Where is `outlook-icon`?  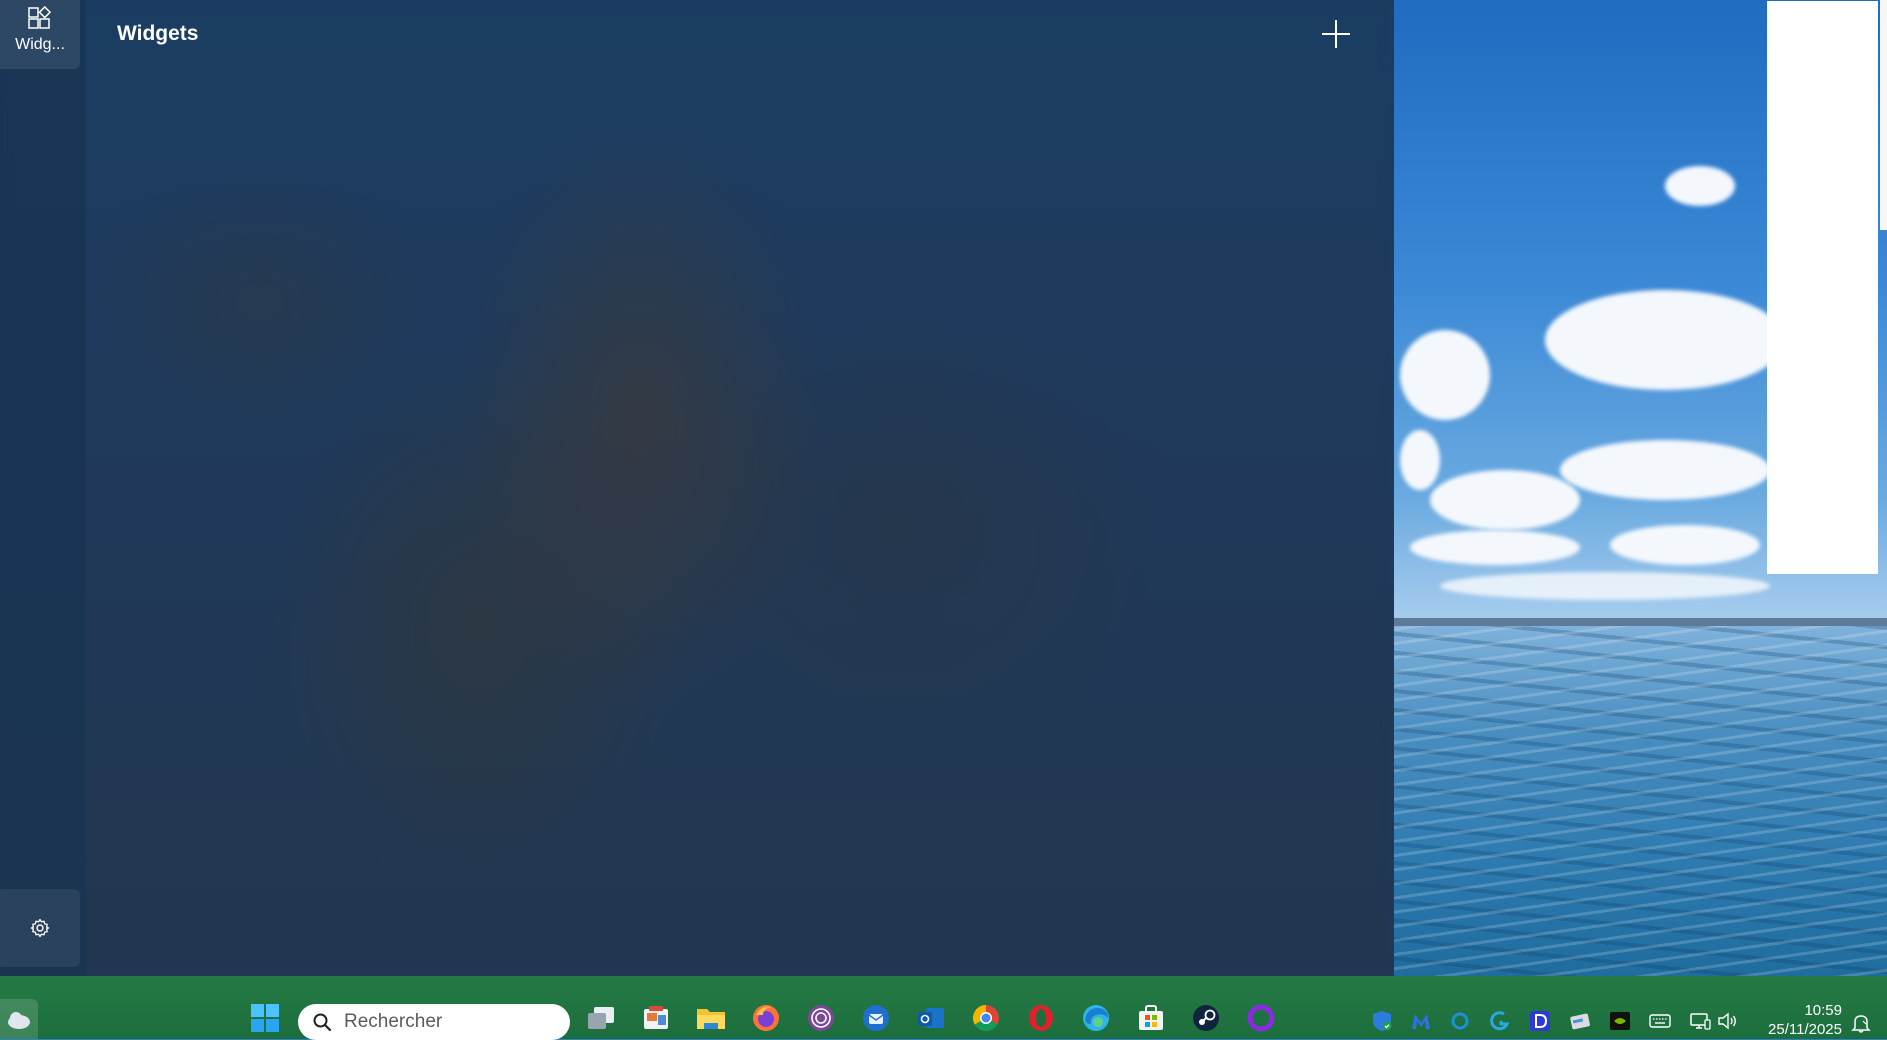
outlook-icon is located at coordinates (931, 1018).